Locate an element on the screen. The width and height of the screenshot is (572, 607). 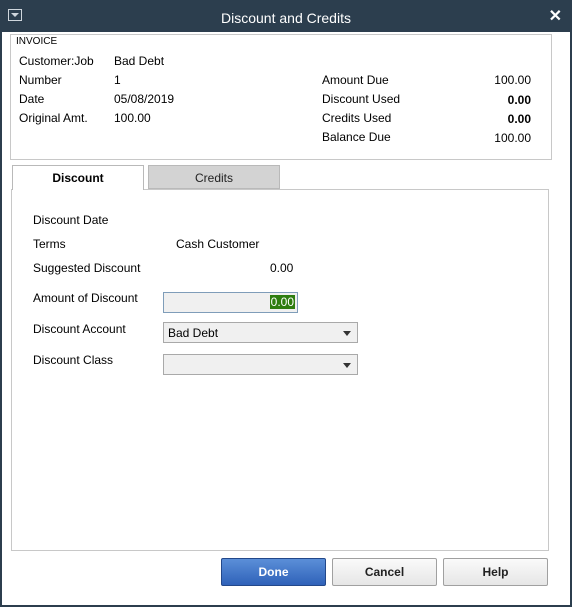
date-label: Date is located at coordinates (32, 99).